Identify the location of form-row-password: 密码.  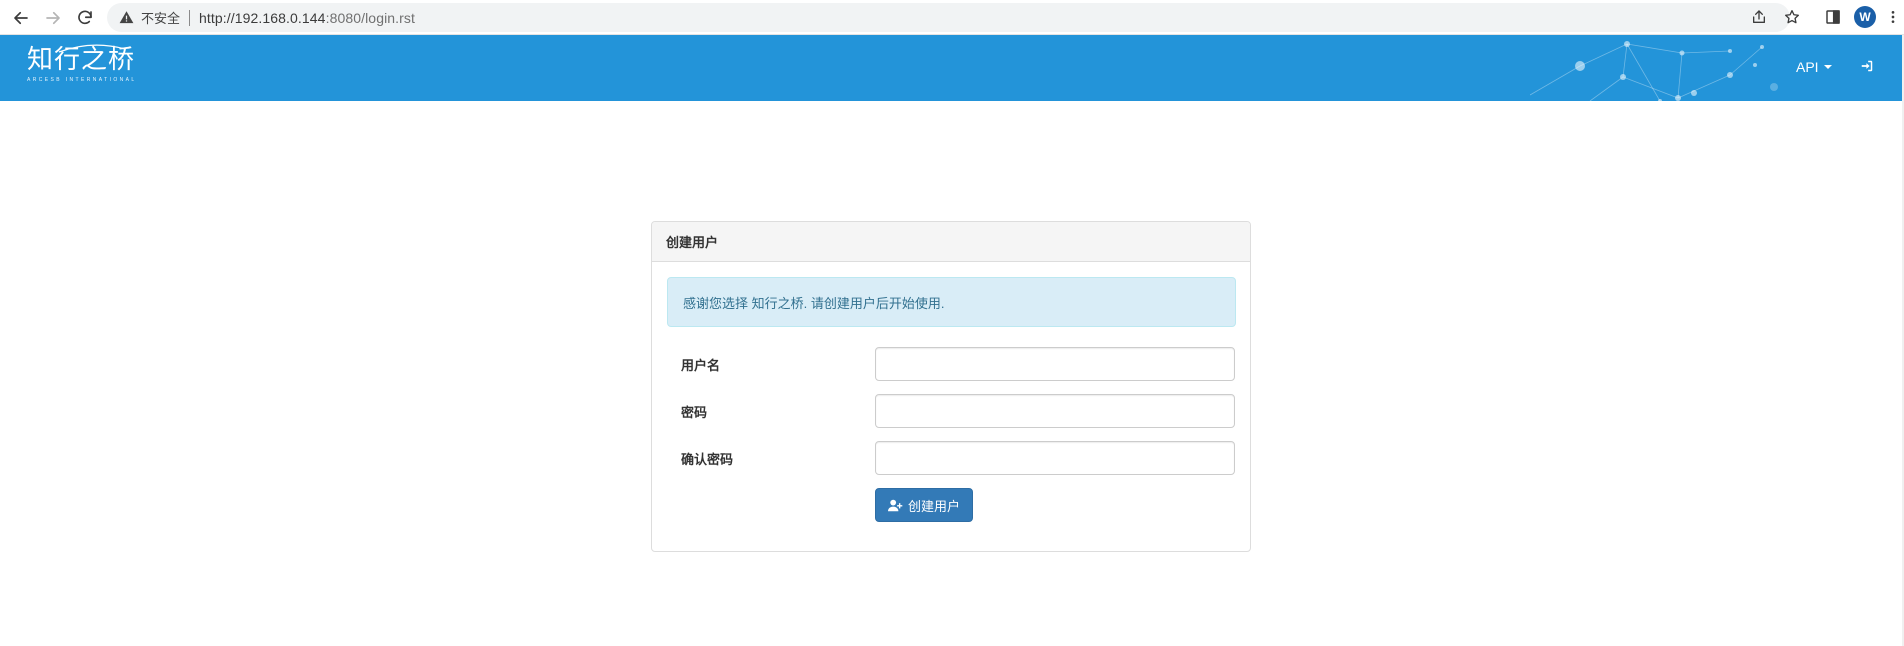
(952, 411).